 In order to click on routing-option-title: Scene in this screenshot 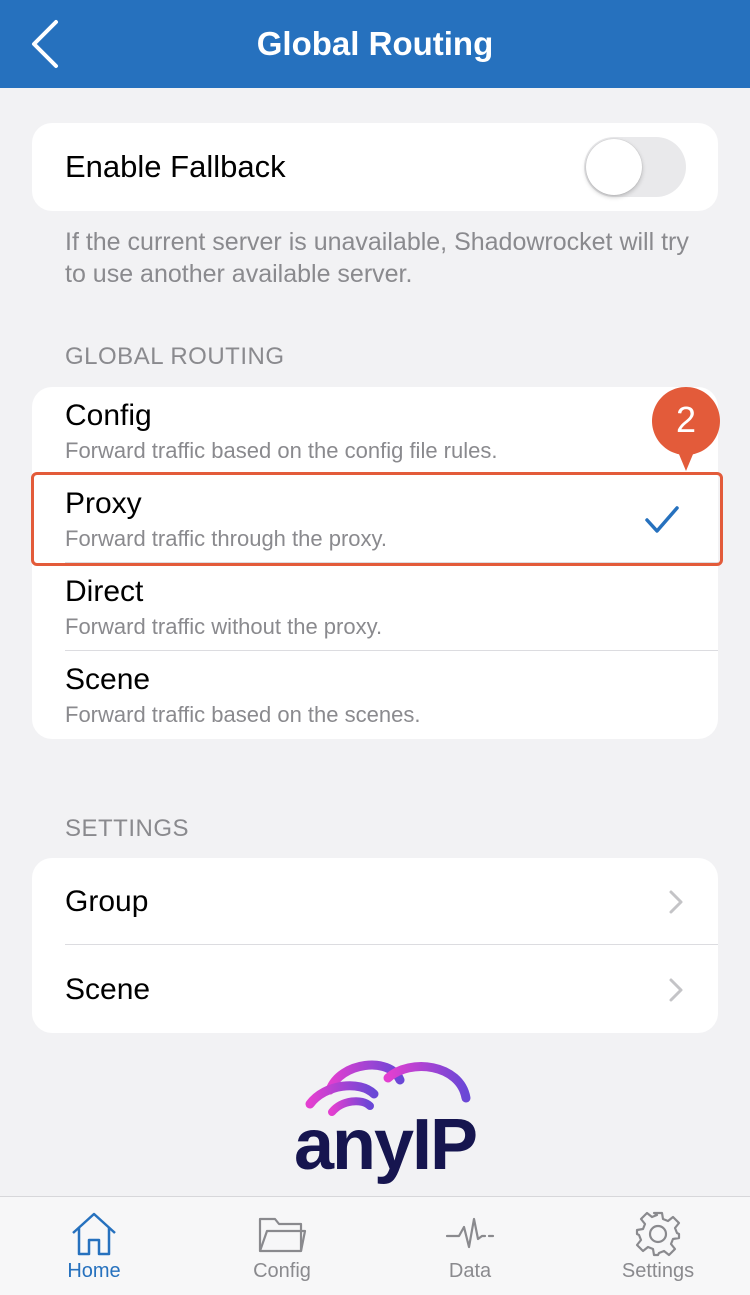, I will do `click(108, 679)`.